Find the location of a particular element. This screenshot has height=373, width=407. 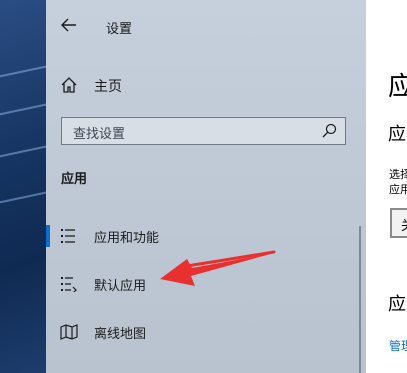

search-icon is located at coordinates (329, 130).